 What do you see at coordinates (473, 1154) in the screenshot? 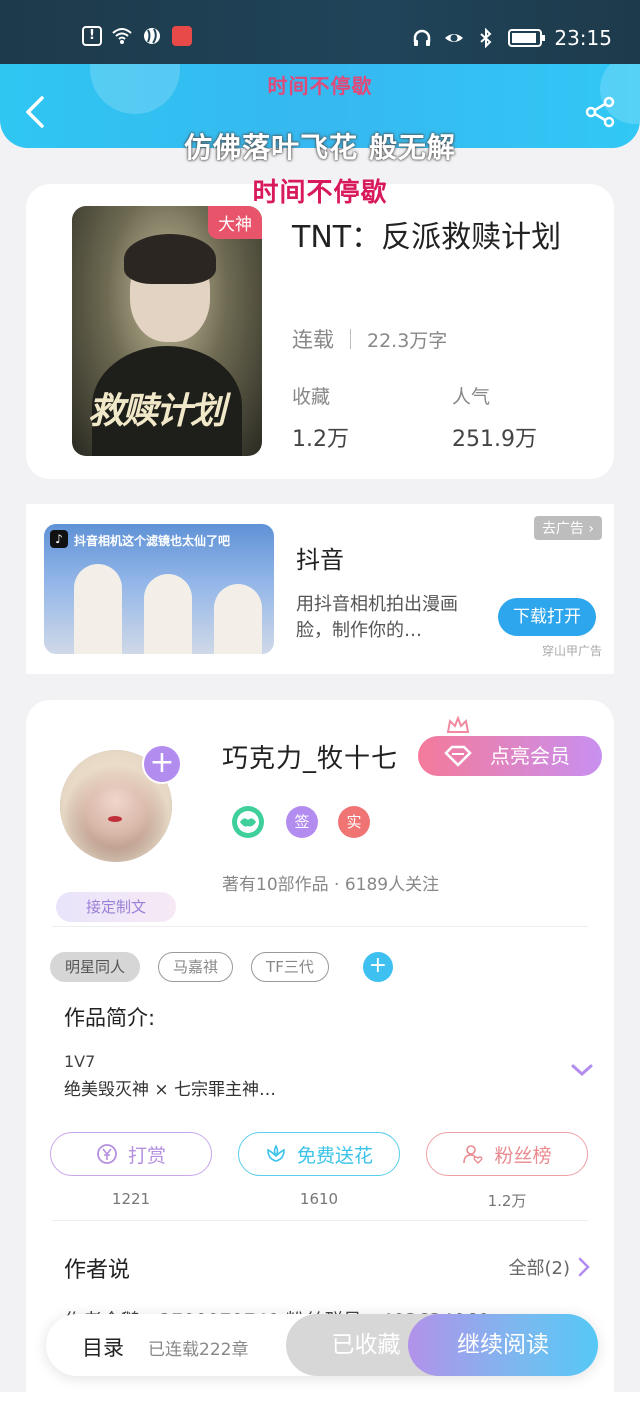
I see `fan-user-icon` at bounding box center [473, 1154].